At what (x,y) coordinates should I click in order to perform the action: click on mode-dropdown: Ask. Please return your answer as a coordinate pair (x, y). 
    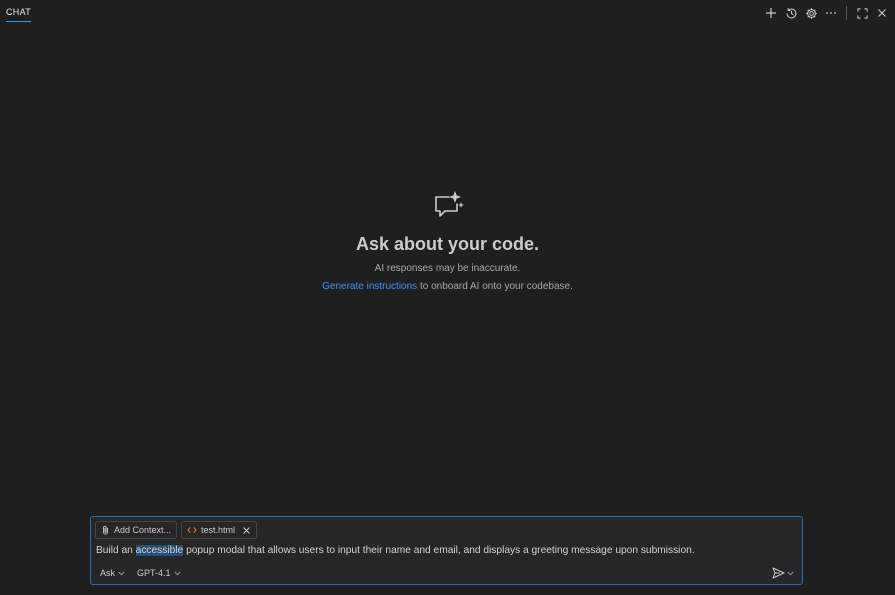
    Looking at the image, I should click on (112, 573).